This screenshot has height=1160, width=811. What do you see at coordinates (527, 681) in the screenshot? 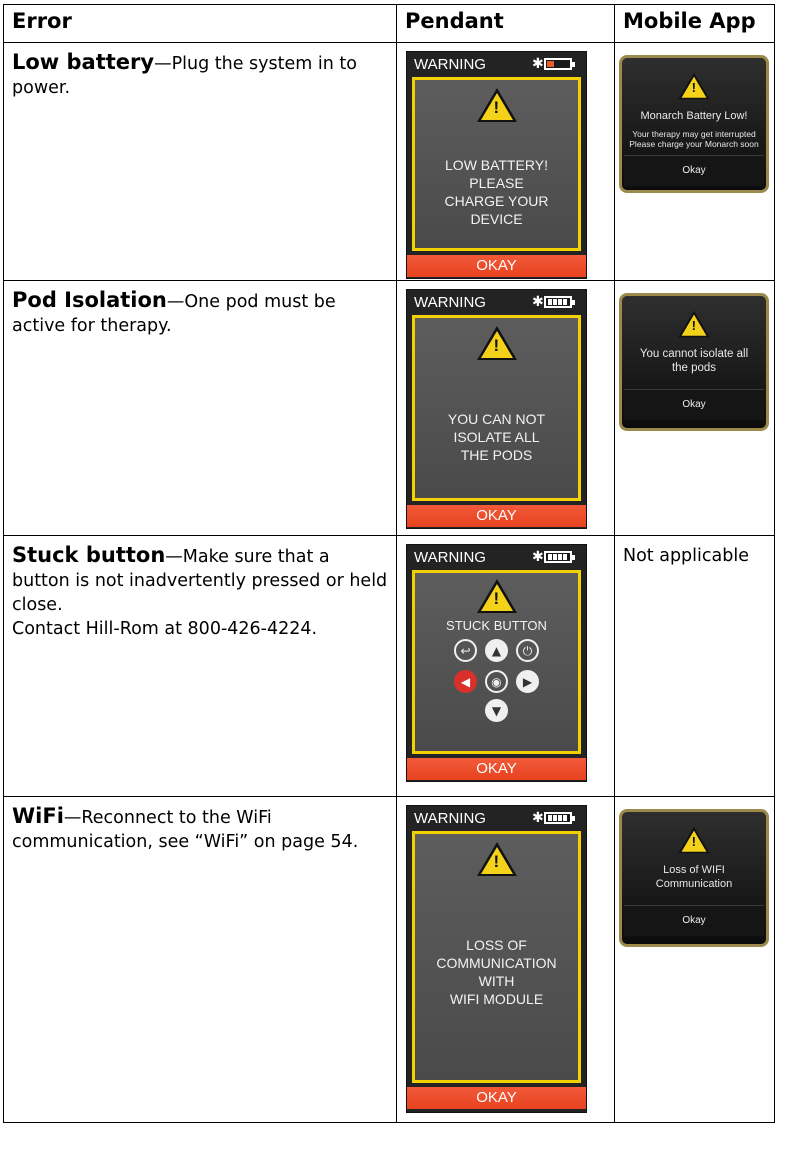
I see `right-arrow-icon: ▶` at bounding box center [527, 681].